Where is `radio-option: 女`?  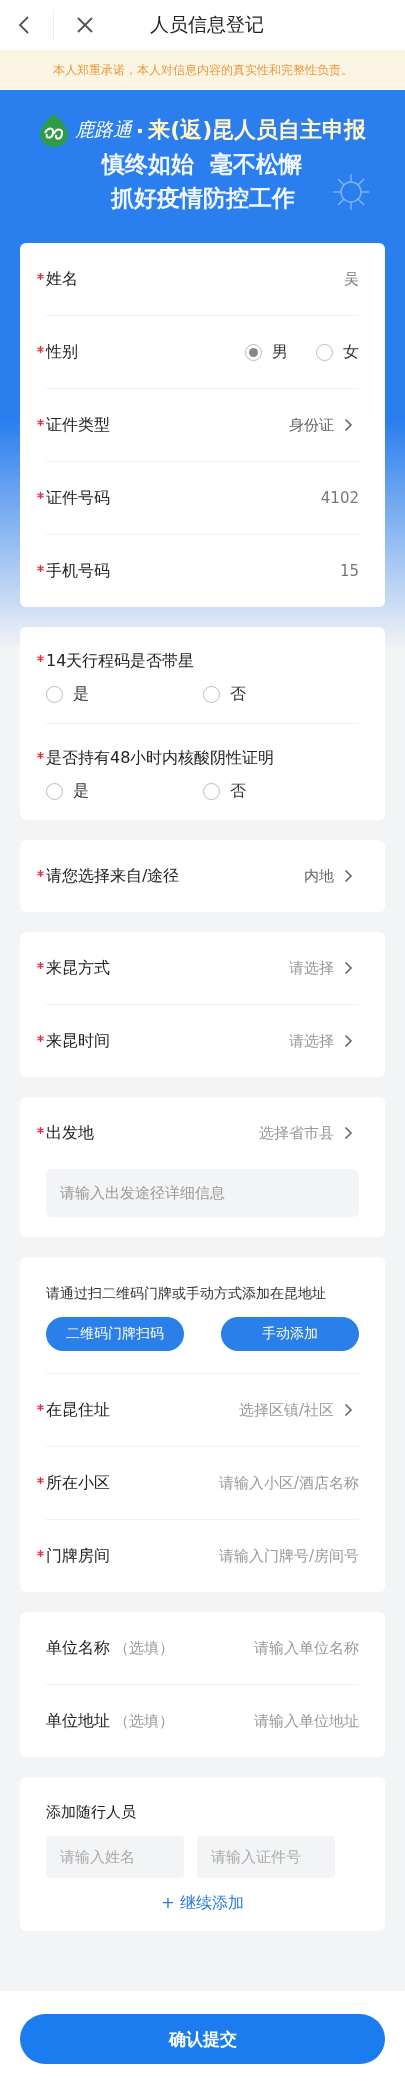
radio-option: 女 is located at coordinates (337, 352).